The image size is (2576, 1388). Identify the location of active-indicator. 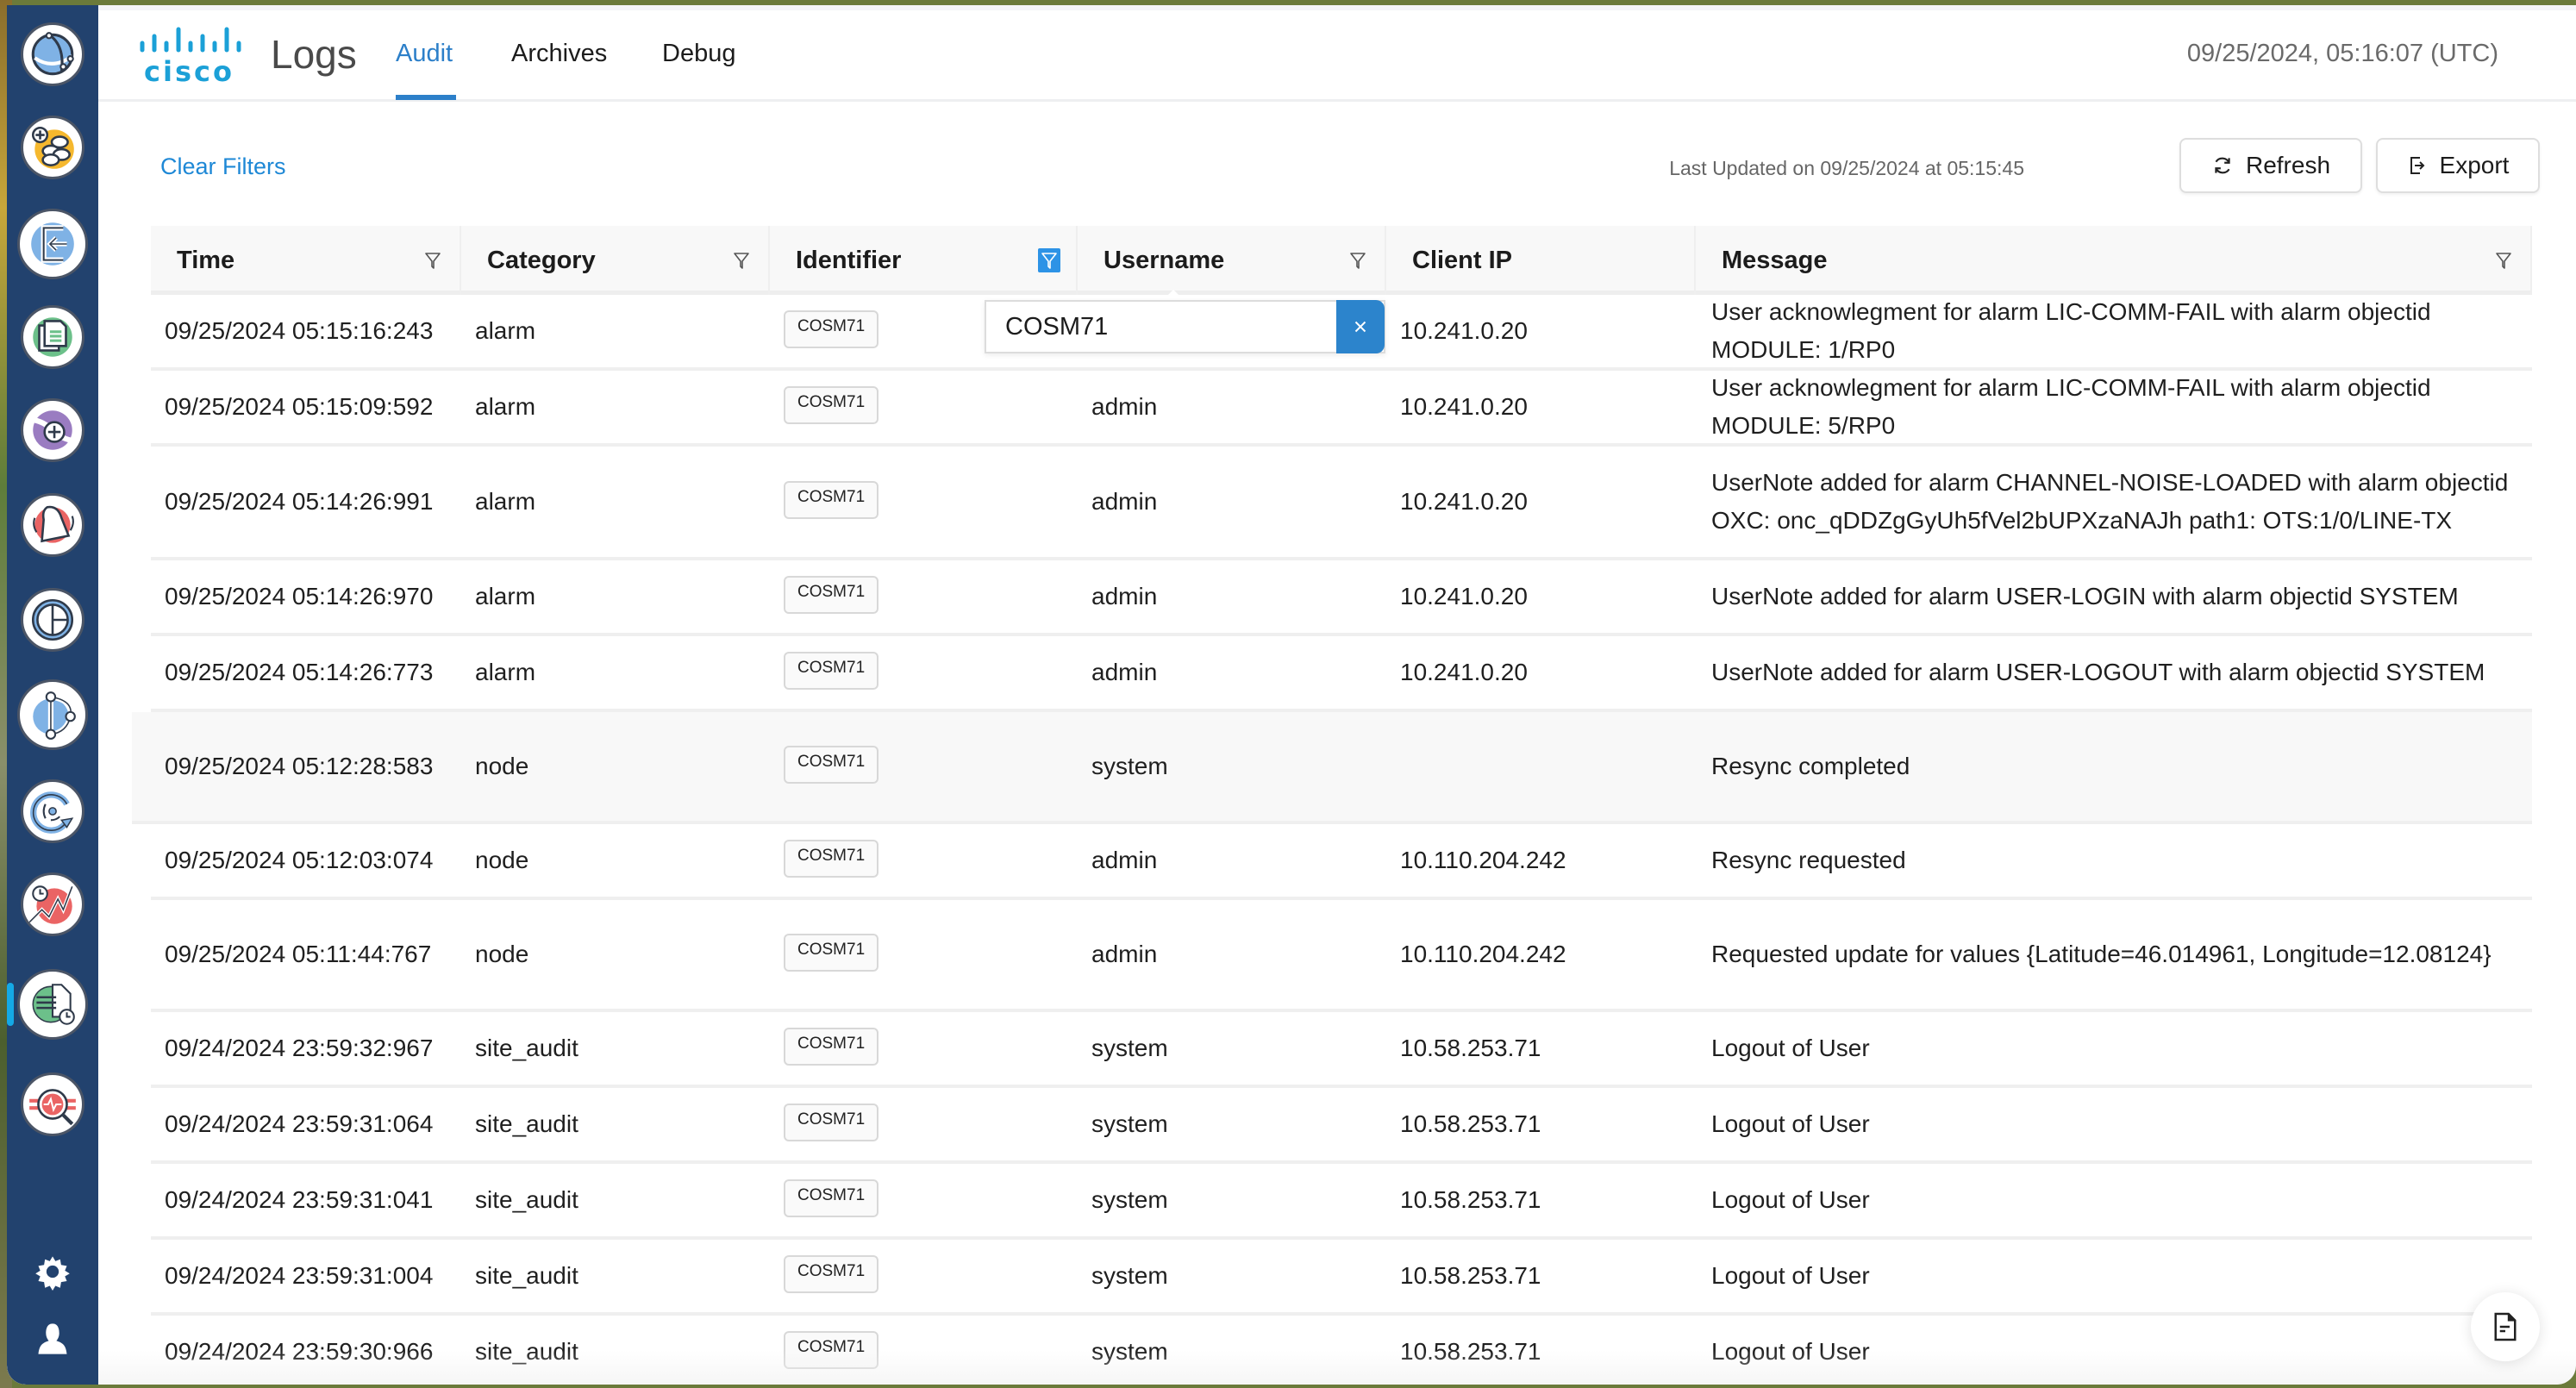
(10, 1004).